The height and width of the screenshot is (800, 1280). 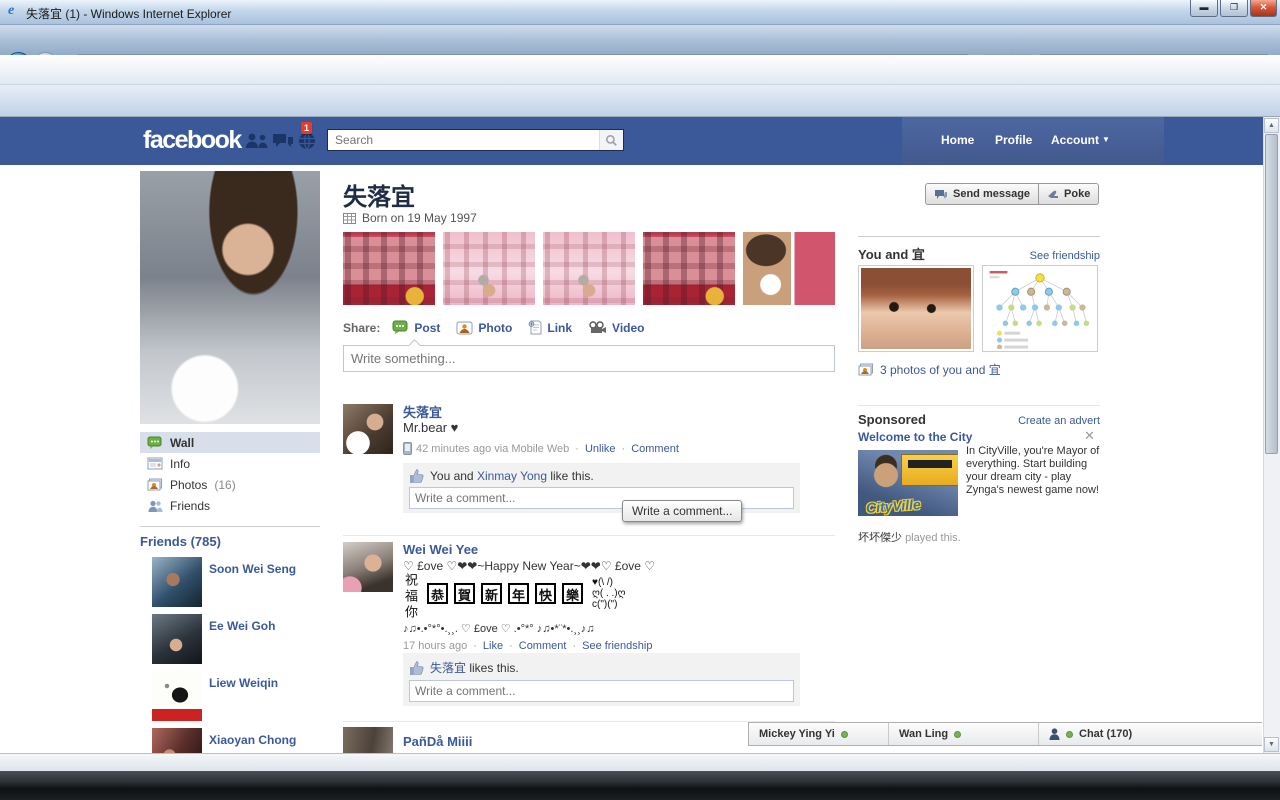 What do you see at coordinates (257, 140) in the screenshot?
I see `friend-requests-icon` at bounding box center [257, 140].